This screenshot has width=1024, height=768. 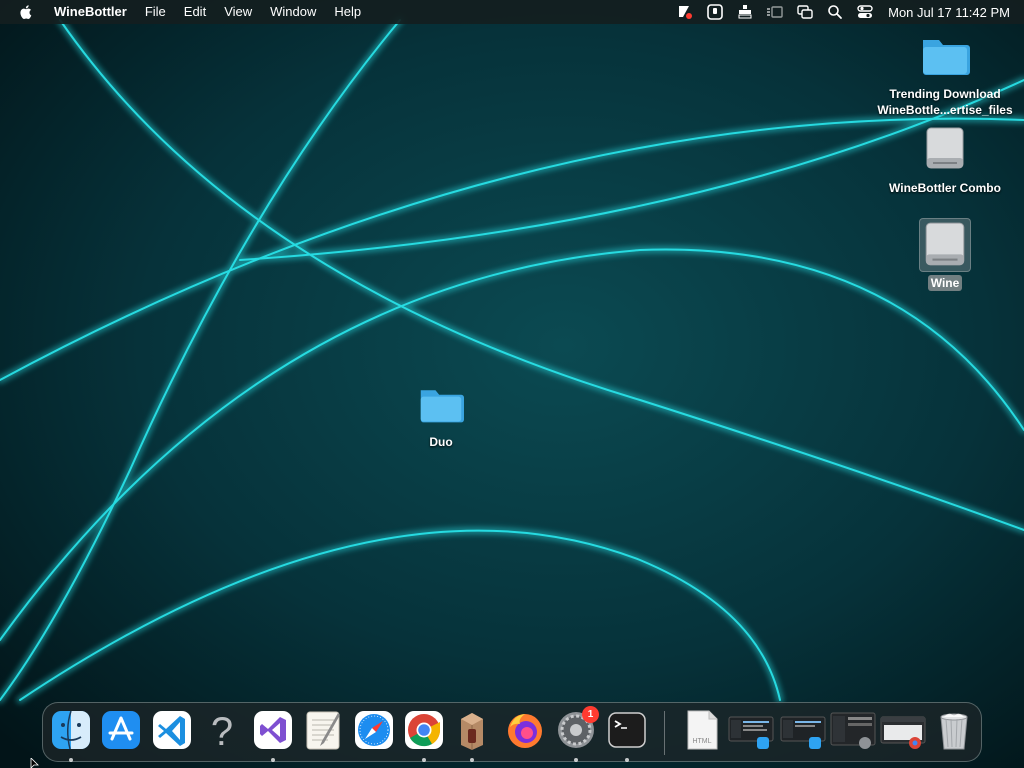 What do you see at coordinates (195, 12) in the screenshot?
I see `menu-edit: Edit` at bounding box center [195, 12].